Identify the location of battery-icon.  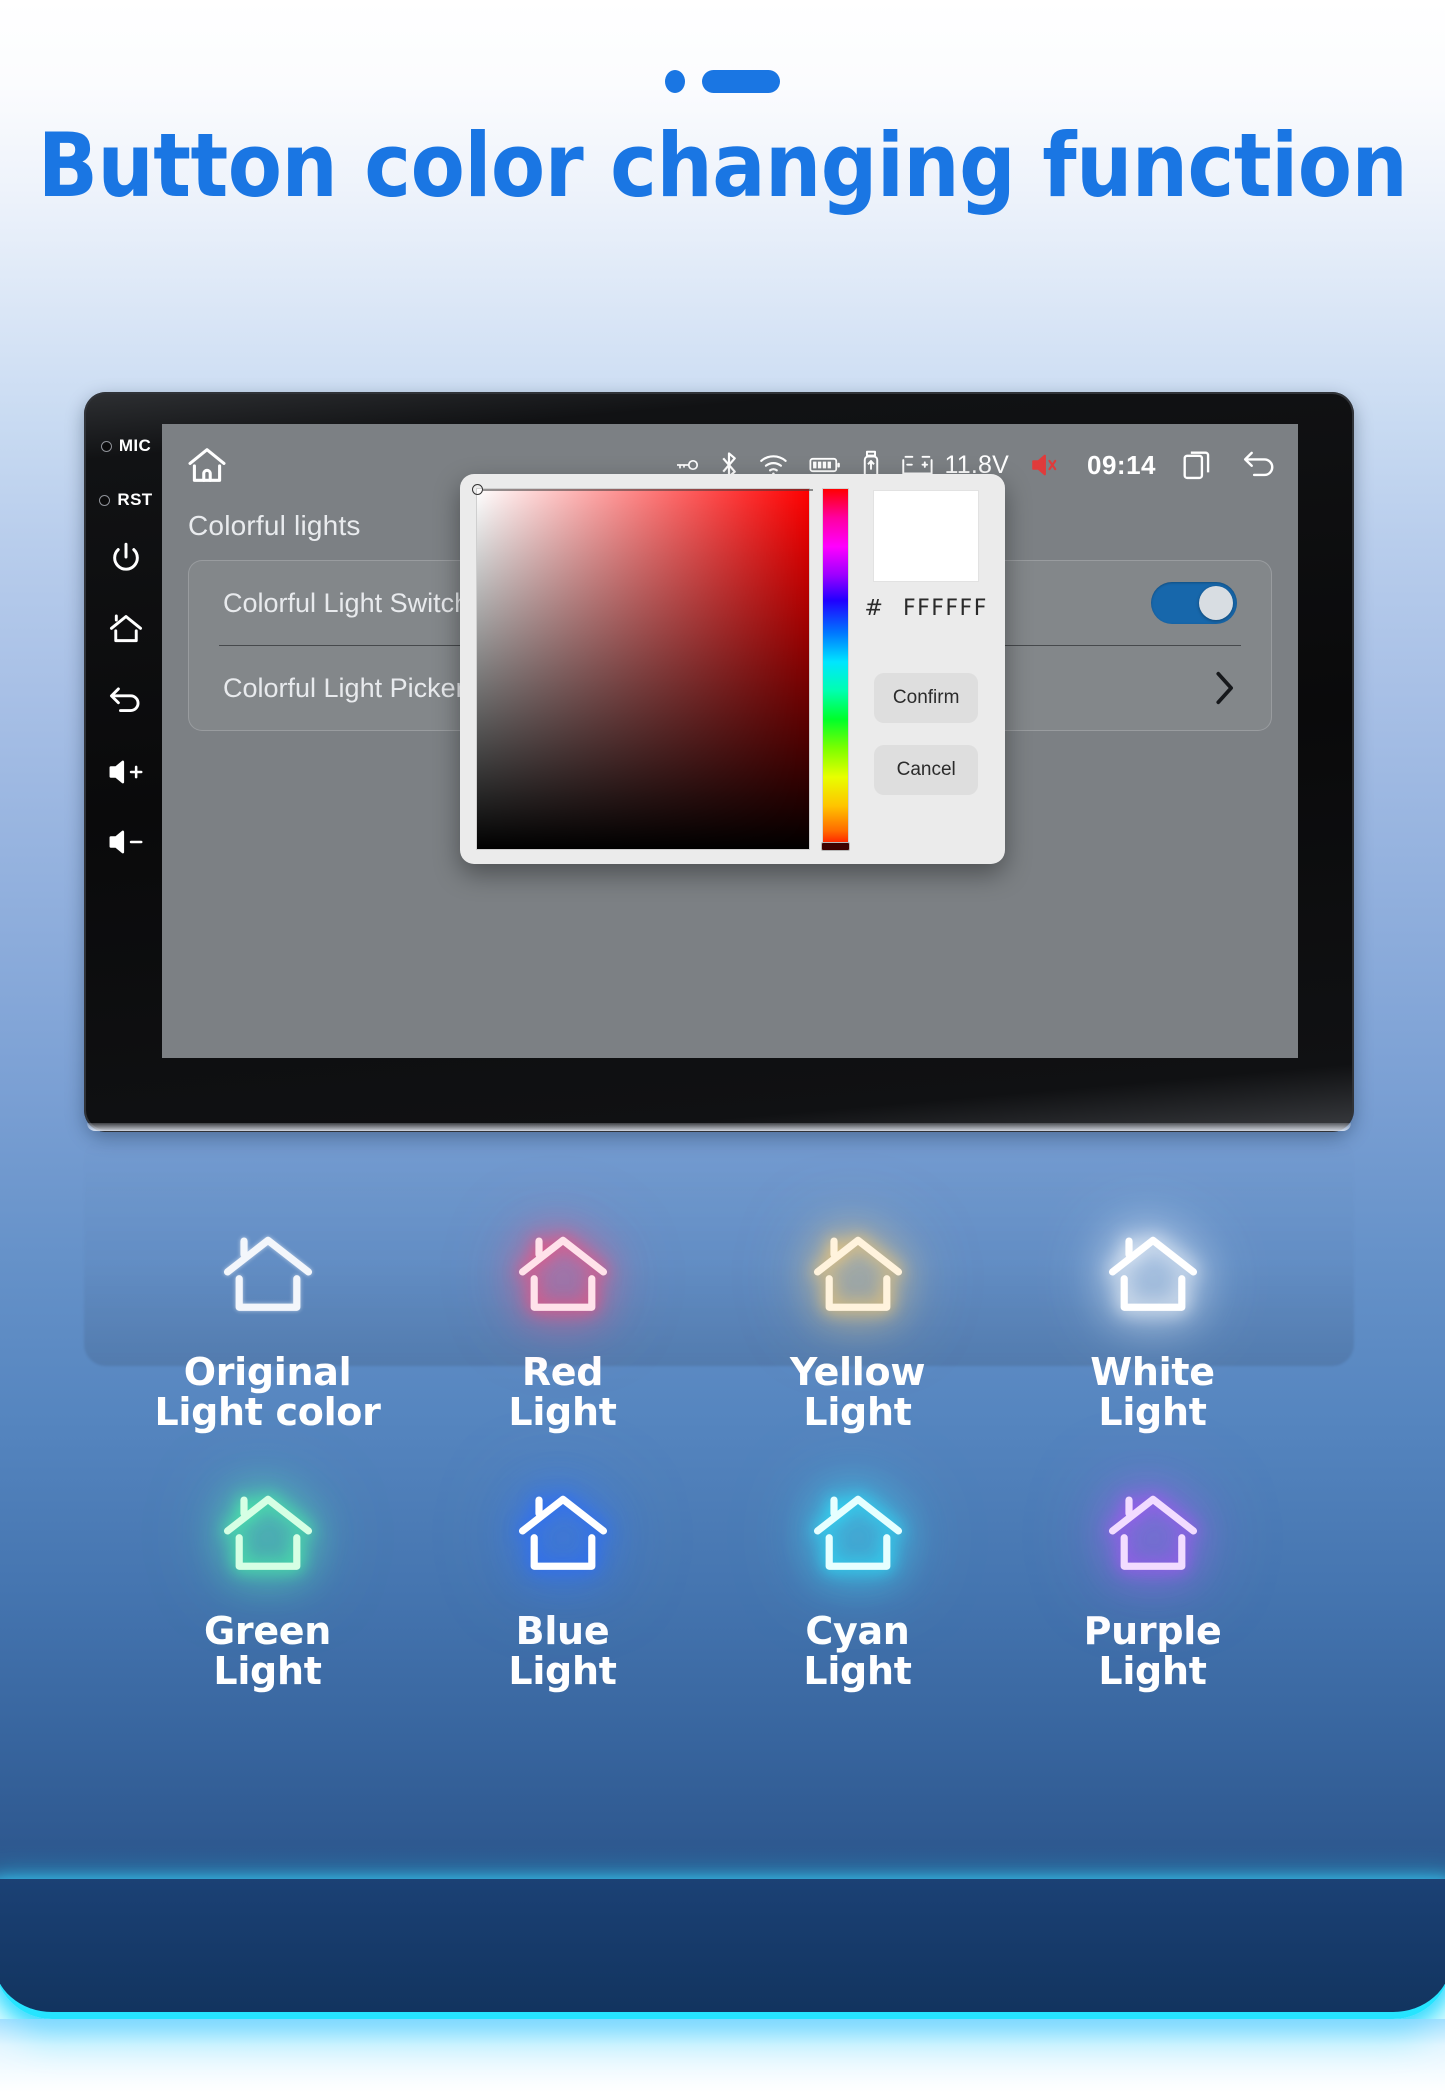
(824, 465).